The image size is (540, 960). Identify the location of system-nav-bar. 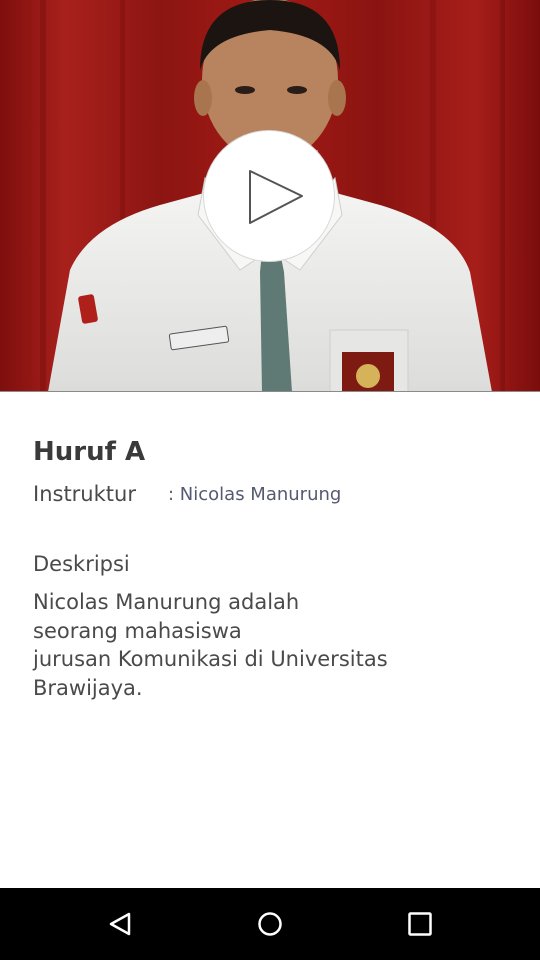
(270, 924).